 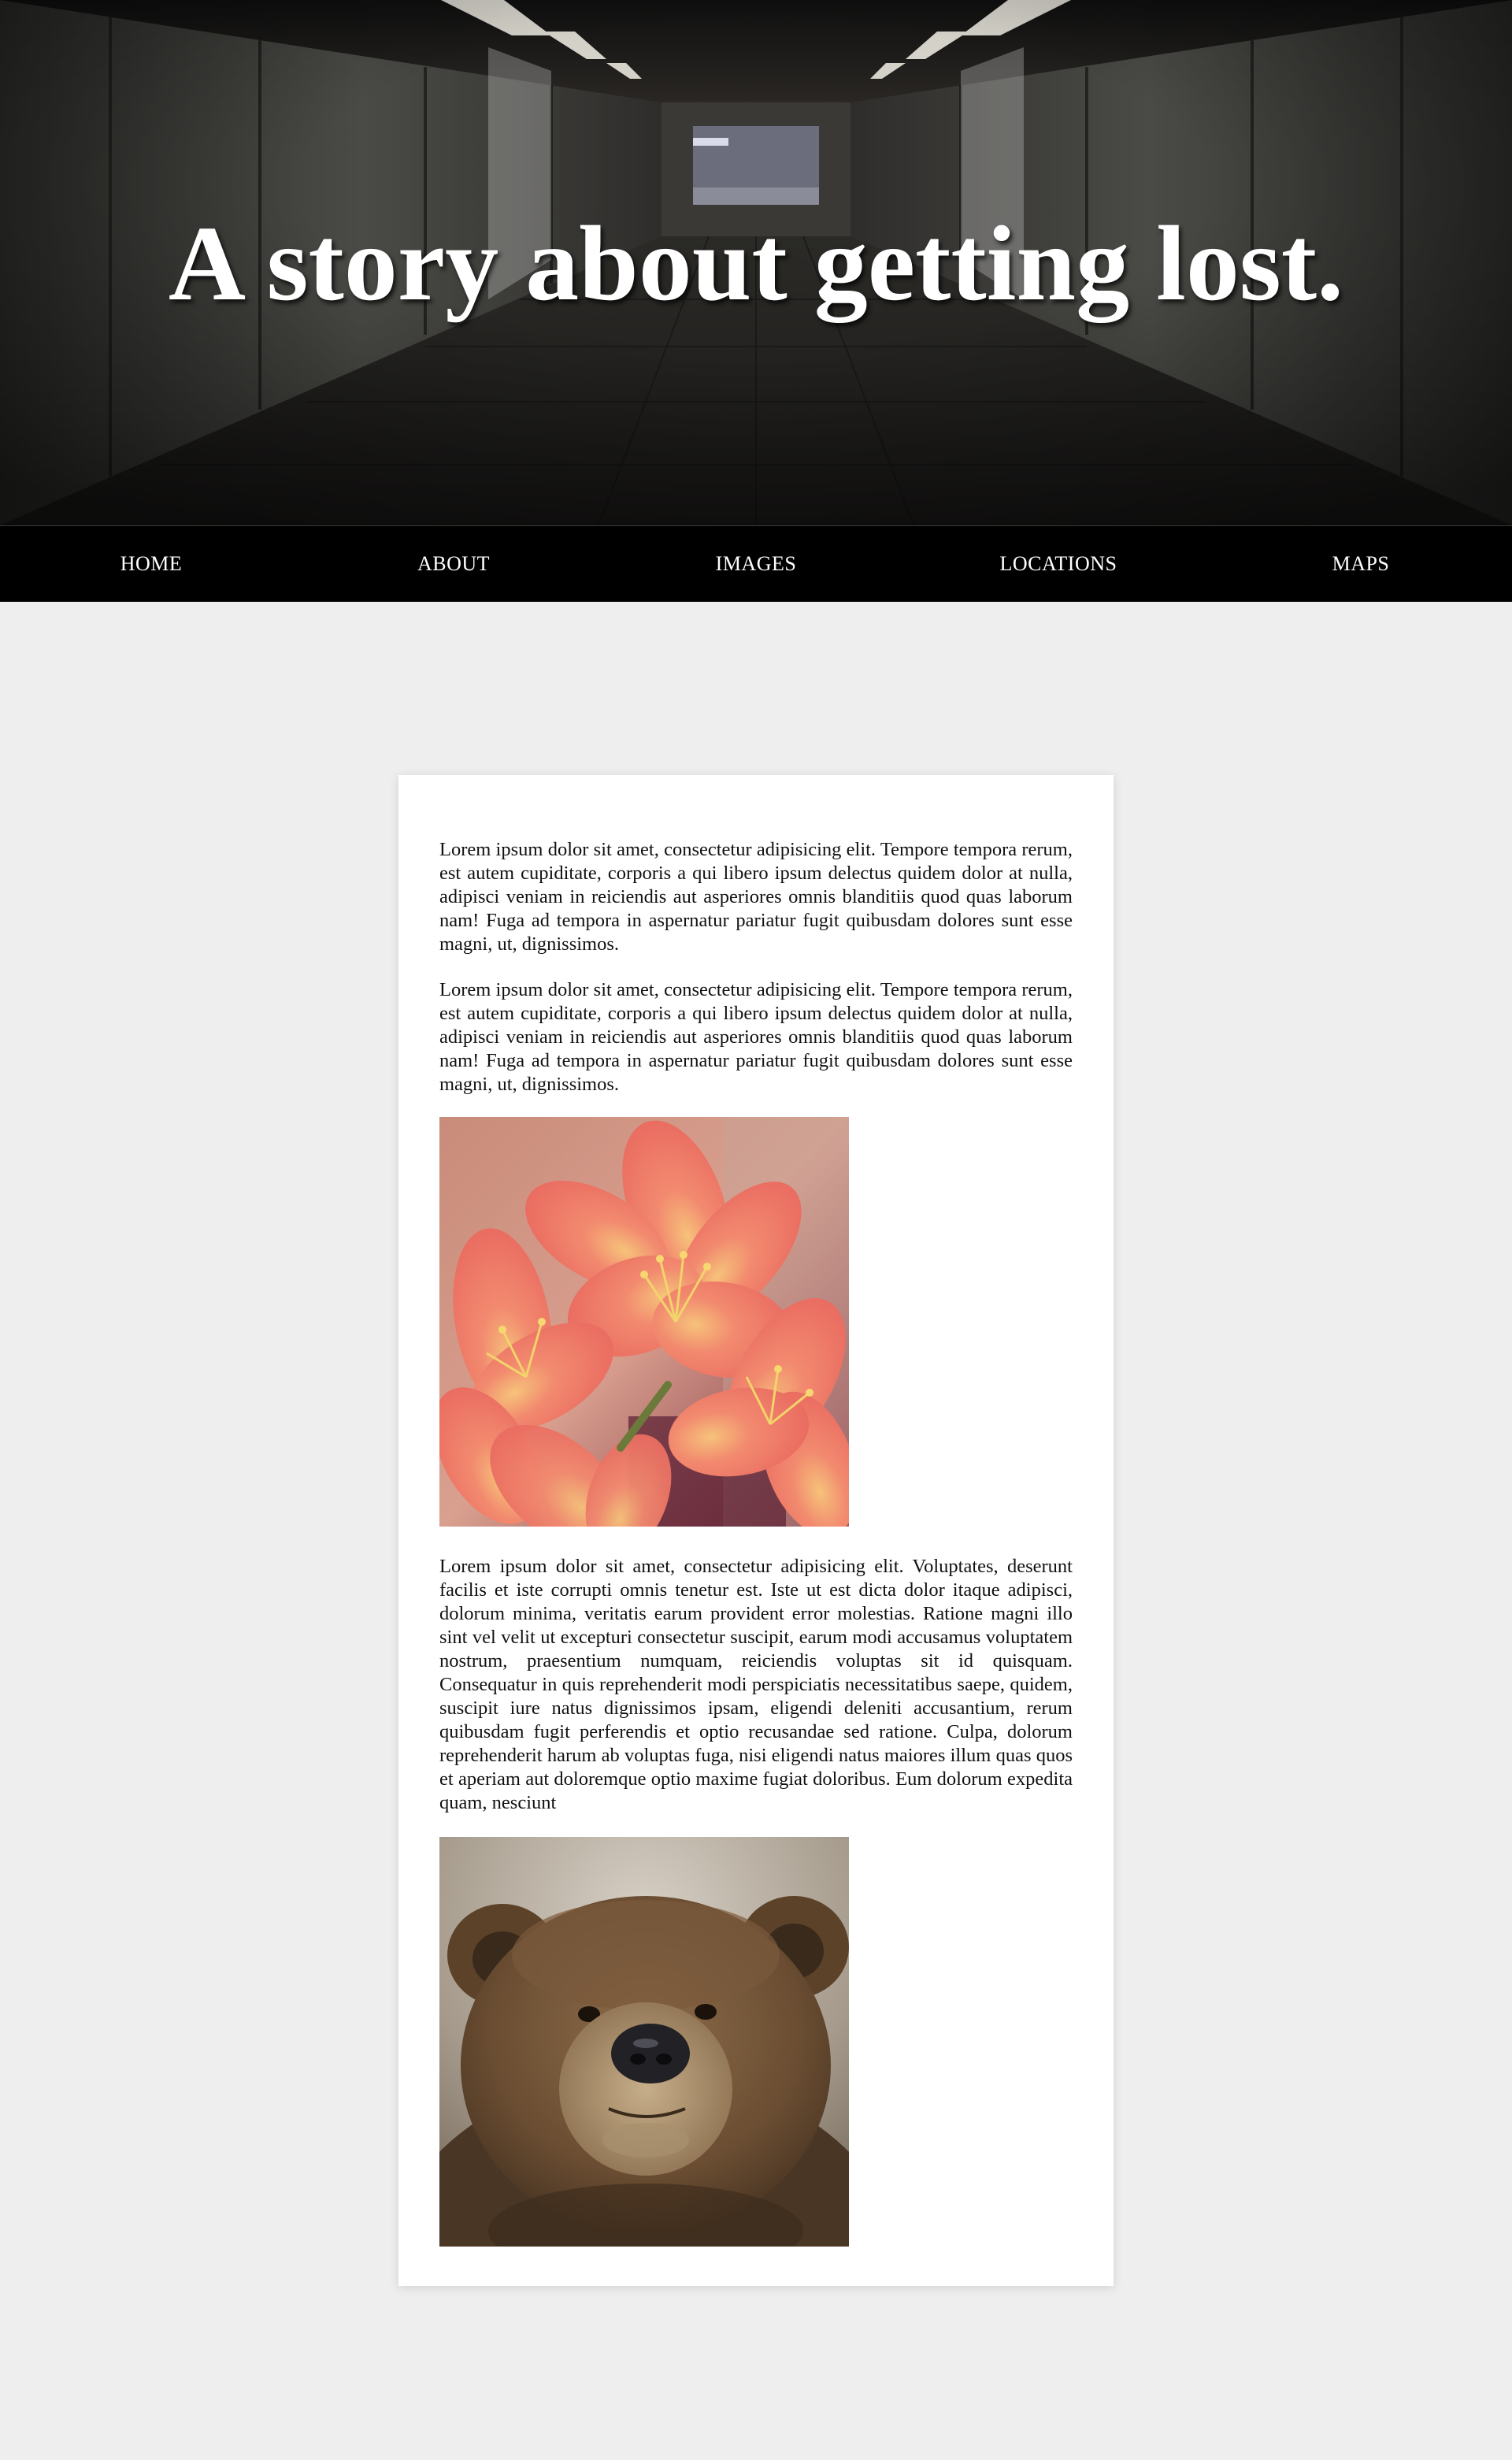 I want to click on nav-images-link: IMAGES, so click(x=756, y=564).